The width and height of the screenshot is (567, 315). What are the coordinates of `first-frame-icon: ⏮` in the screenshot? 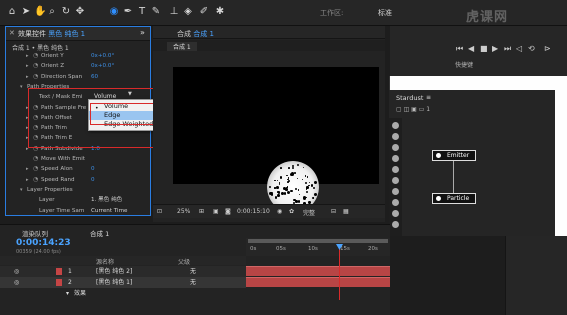 It's located at (459, 49).